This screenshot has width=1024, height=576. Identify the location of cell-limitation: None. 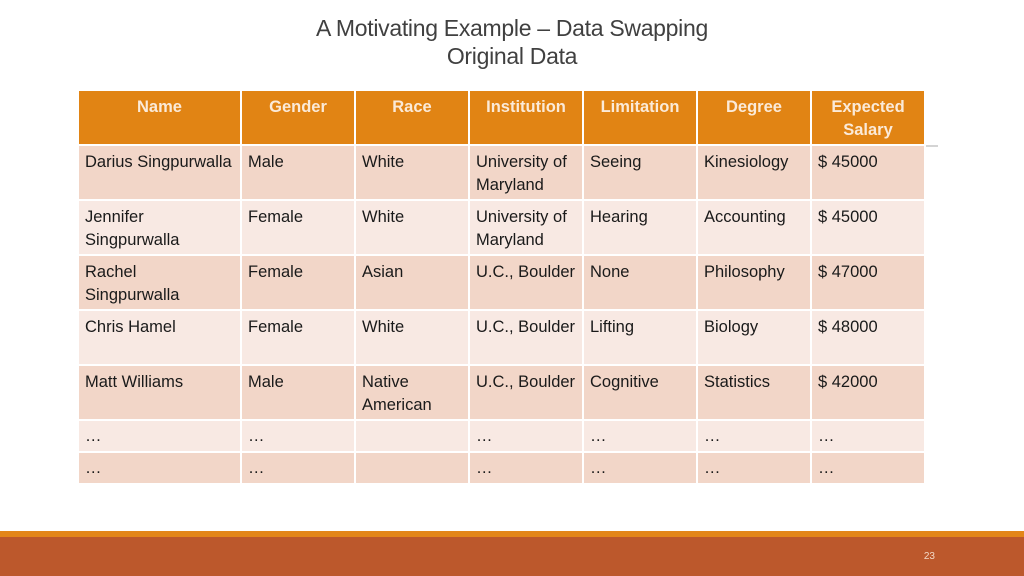
(640, 282).